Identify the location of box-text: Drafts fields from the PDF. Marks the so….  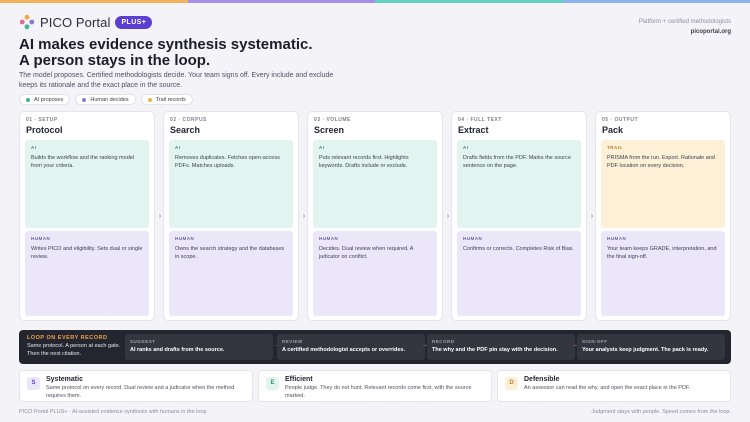
(517, 162).